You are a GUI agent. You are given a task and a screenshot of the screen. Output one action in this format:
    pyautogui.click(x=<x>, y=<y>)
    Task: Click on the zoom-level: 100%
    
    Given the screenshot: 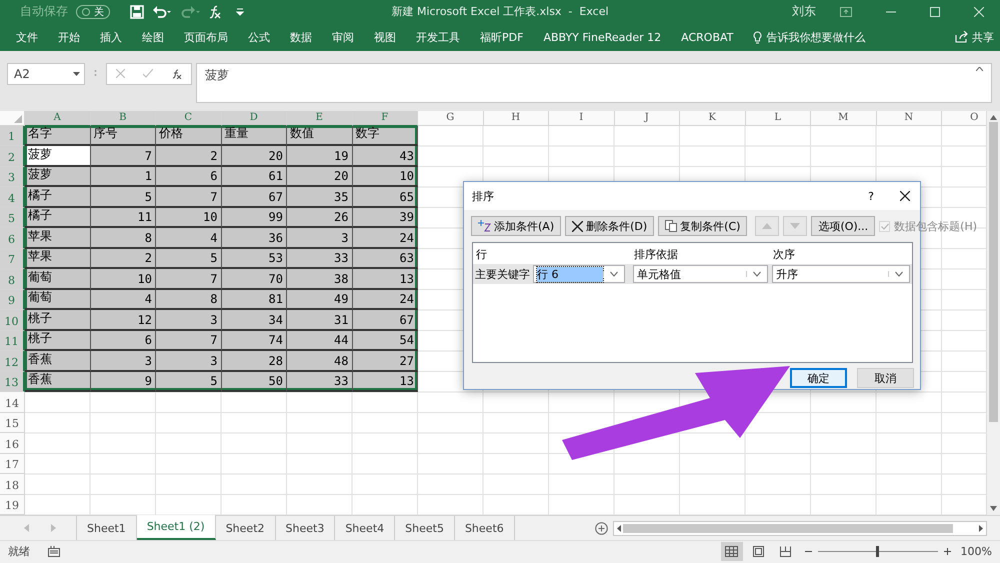 What is the action you would take?
    pyautogui.click(x=976, y=551)
    